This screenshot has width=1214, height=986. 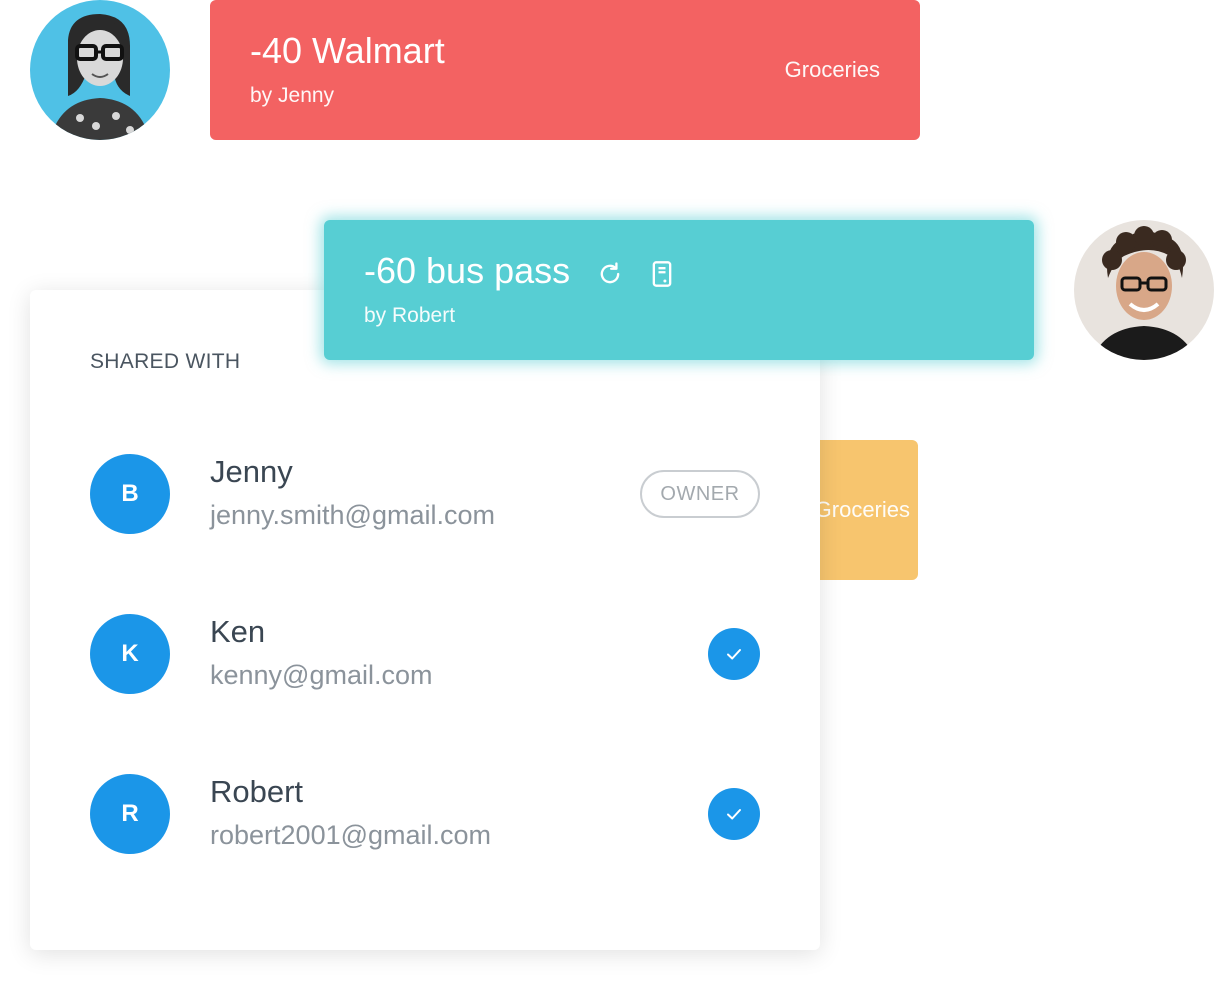 I want to click on transaction-card-bus-pass: -60 bus pass by Robert, so click(x=679, y=290).